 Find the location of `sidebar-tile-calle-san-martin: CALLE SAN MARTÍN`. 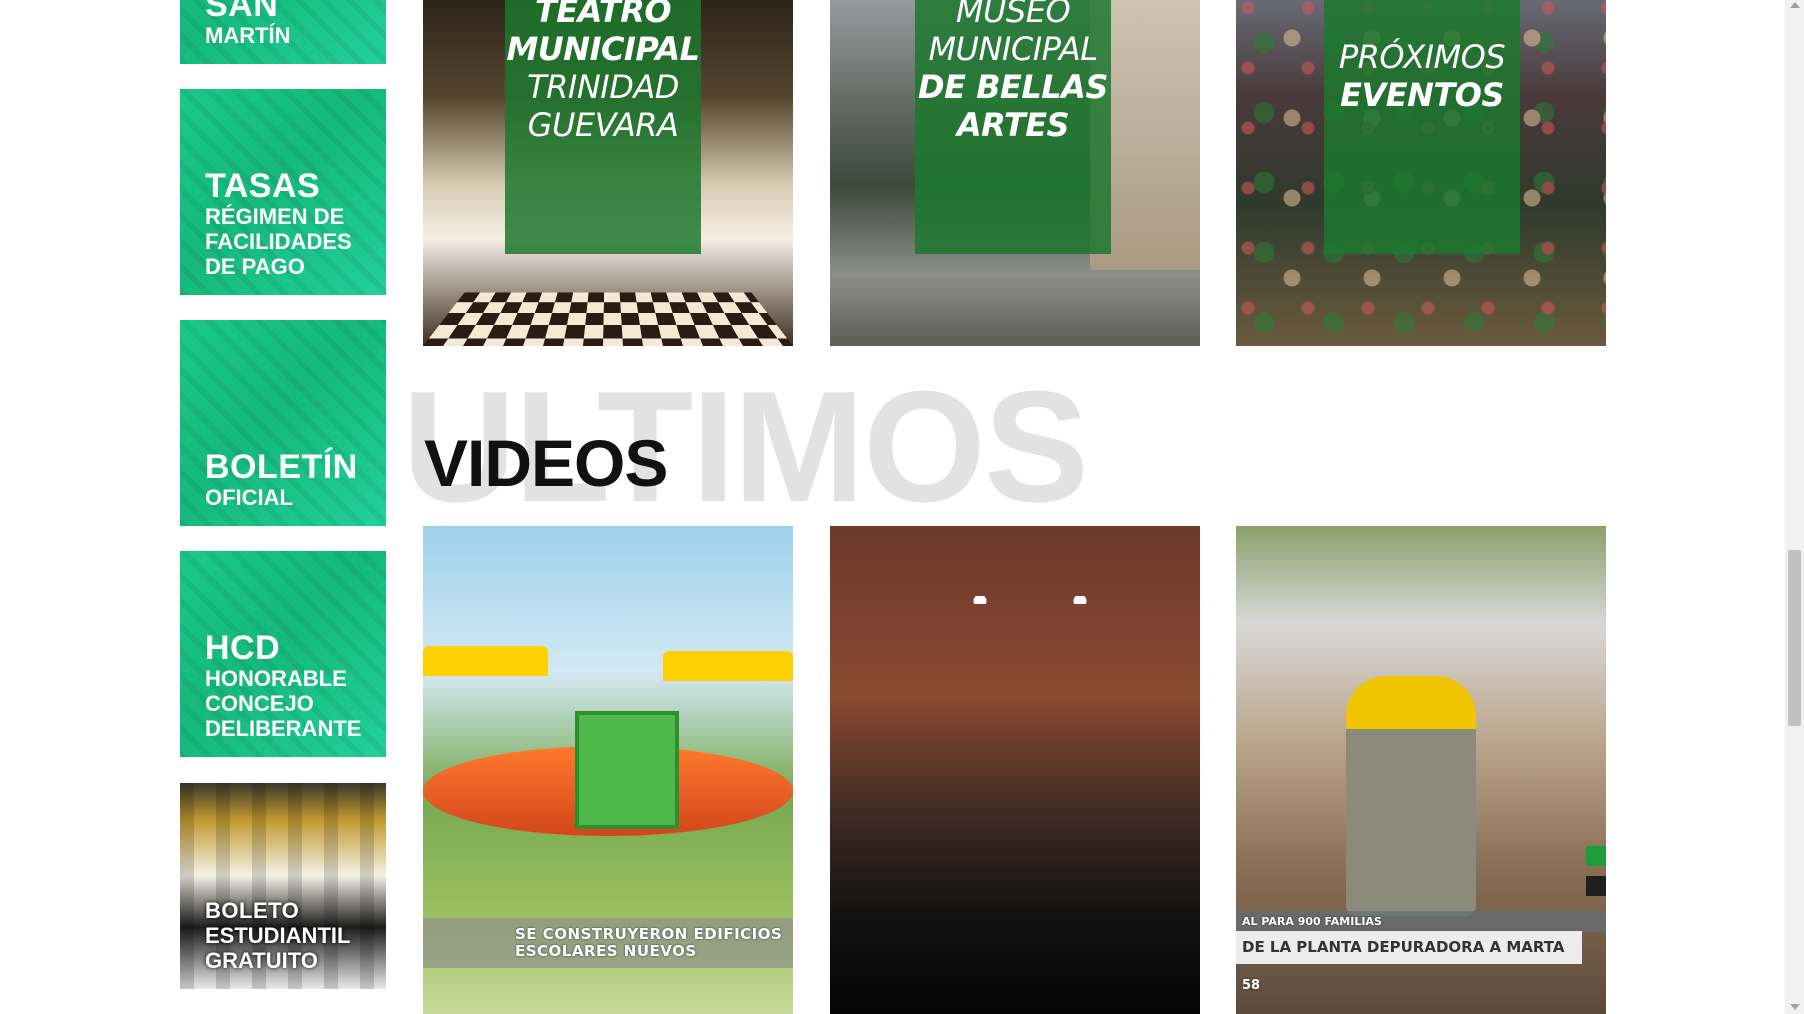

sidebar-tile-calle-san-martin: CALLE SAN MARTÍN is located at coordinates (283, 32).